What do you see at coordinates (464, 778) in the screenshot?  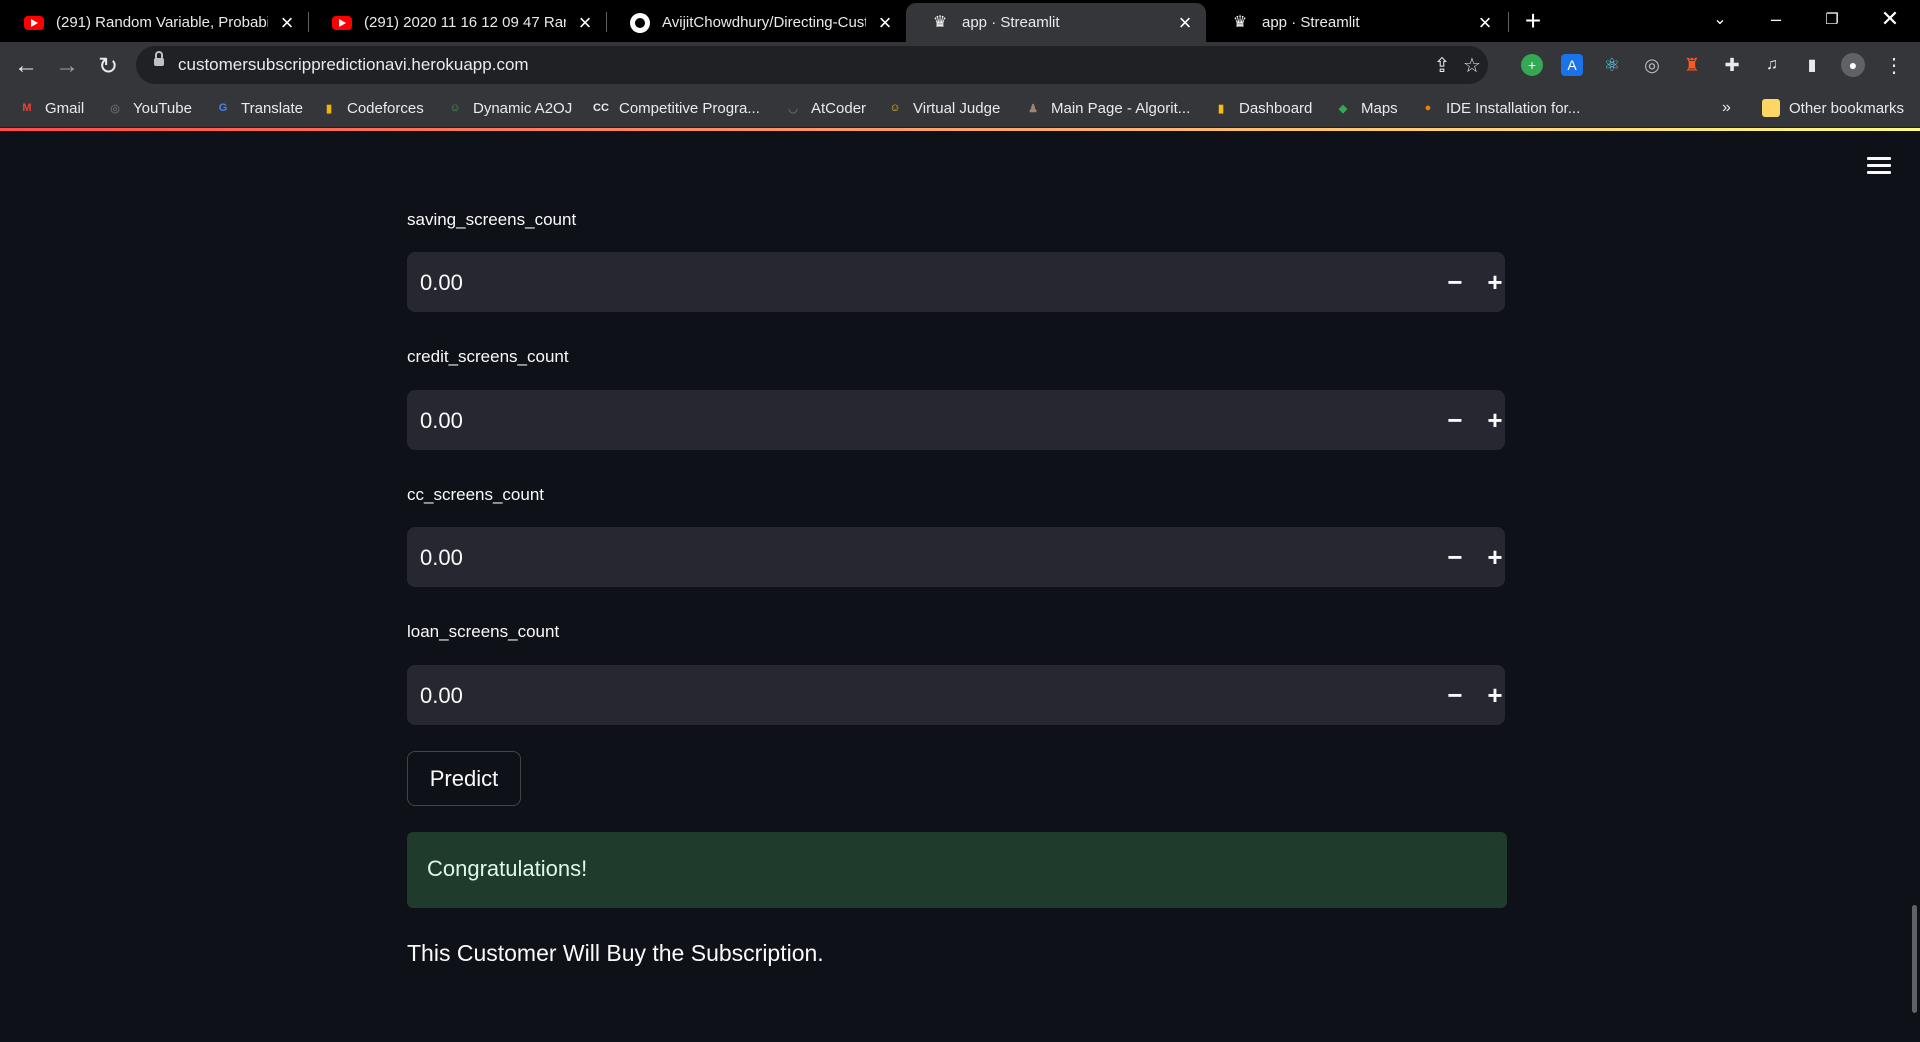 I see `predict-button: Predict` at bounding box center [464, 778].